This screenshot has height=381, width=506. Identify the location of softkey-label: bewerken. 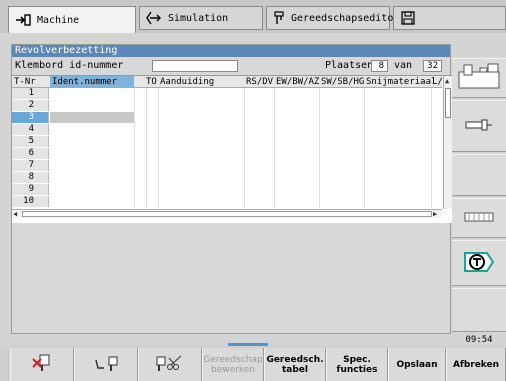
(233, 369).